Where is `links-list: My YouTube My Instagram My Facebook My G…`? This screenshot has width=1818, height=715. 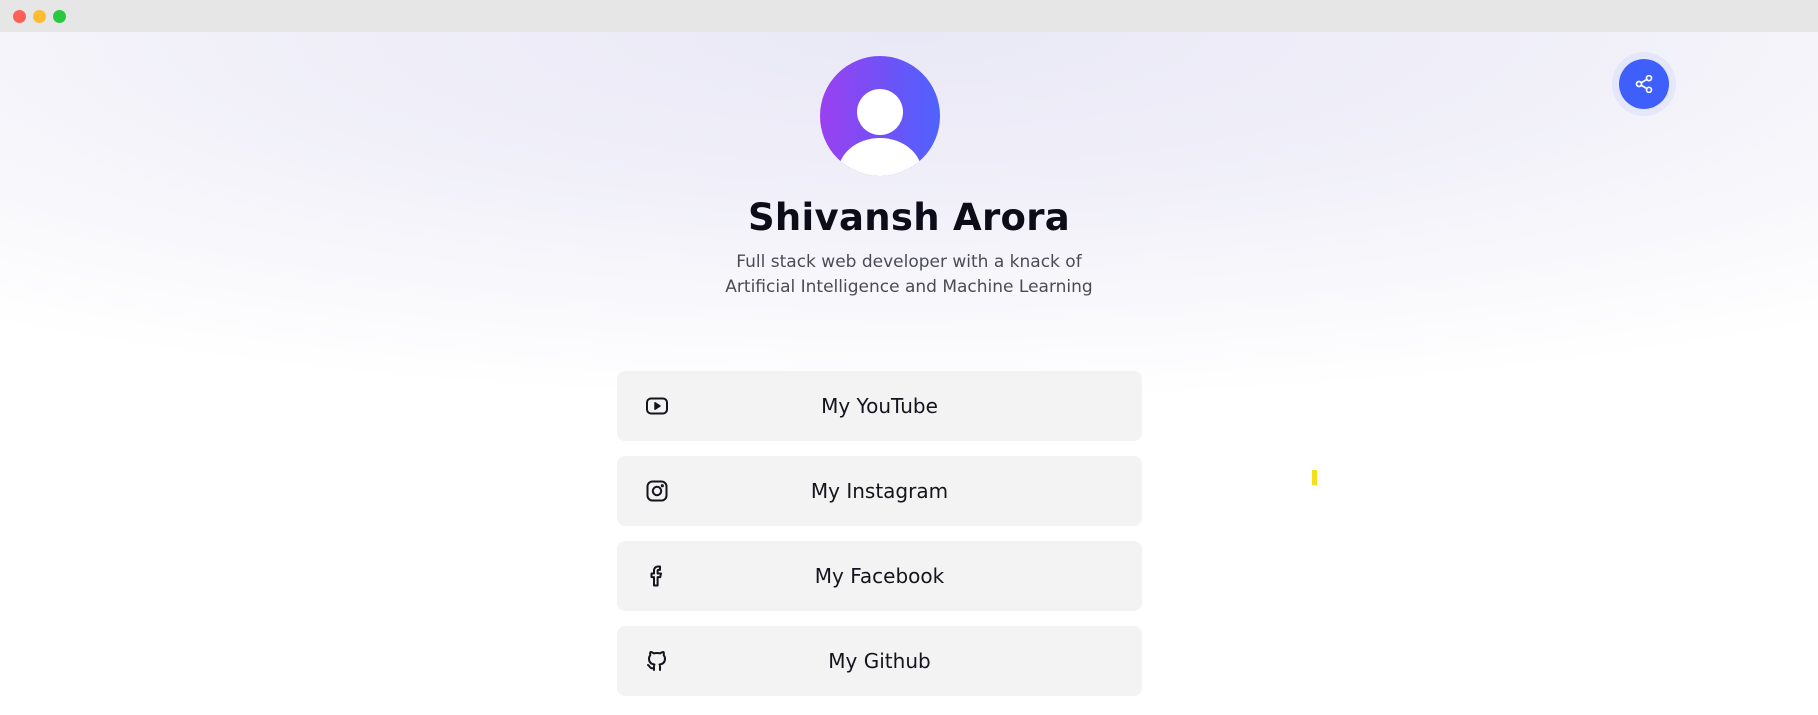 links-list: My YouTube My Instagram My Facebook My G… is located at coordinates (879, 541).